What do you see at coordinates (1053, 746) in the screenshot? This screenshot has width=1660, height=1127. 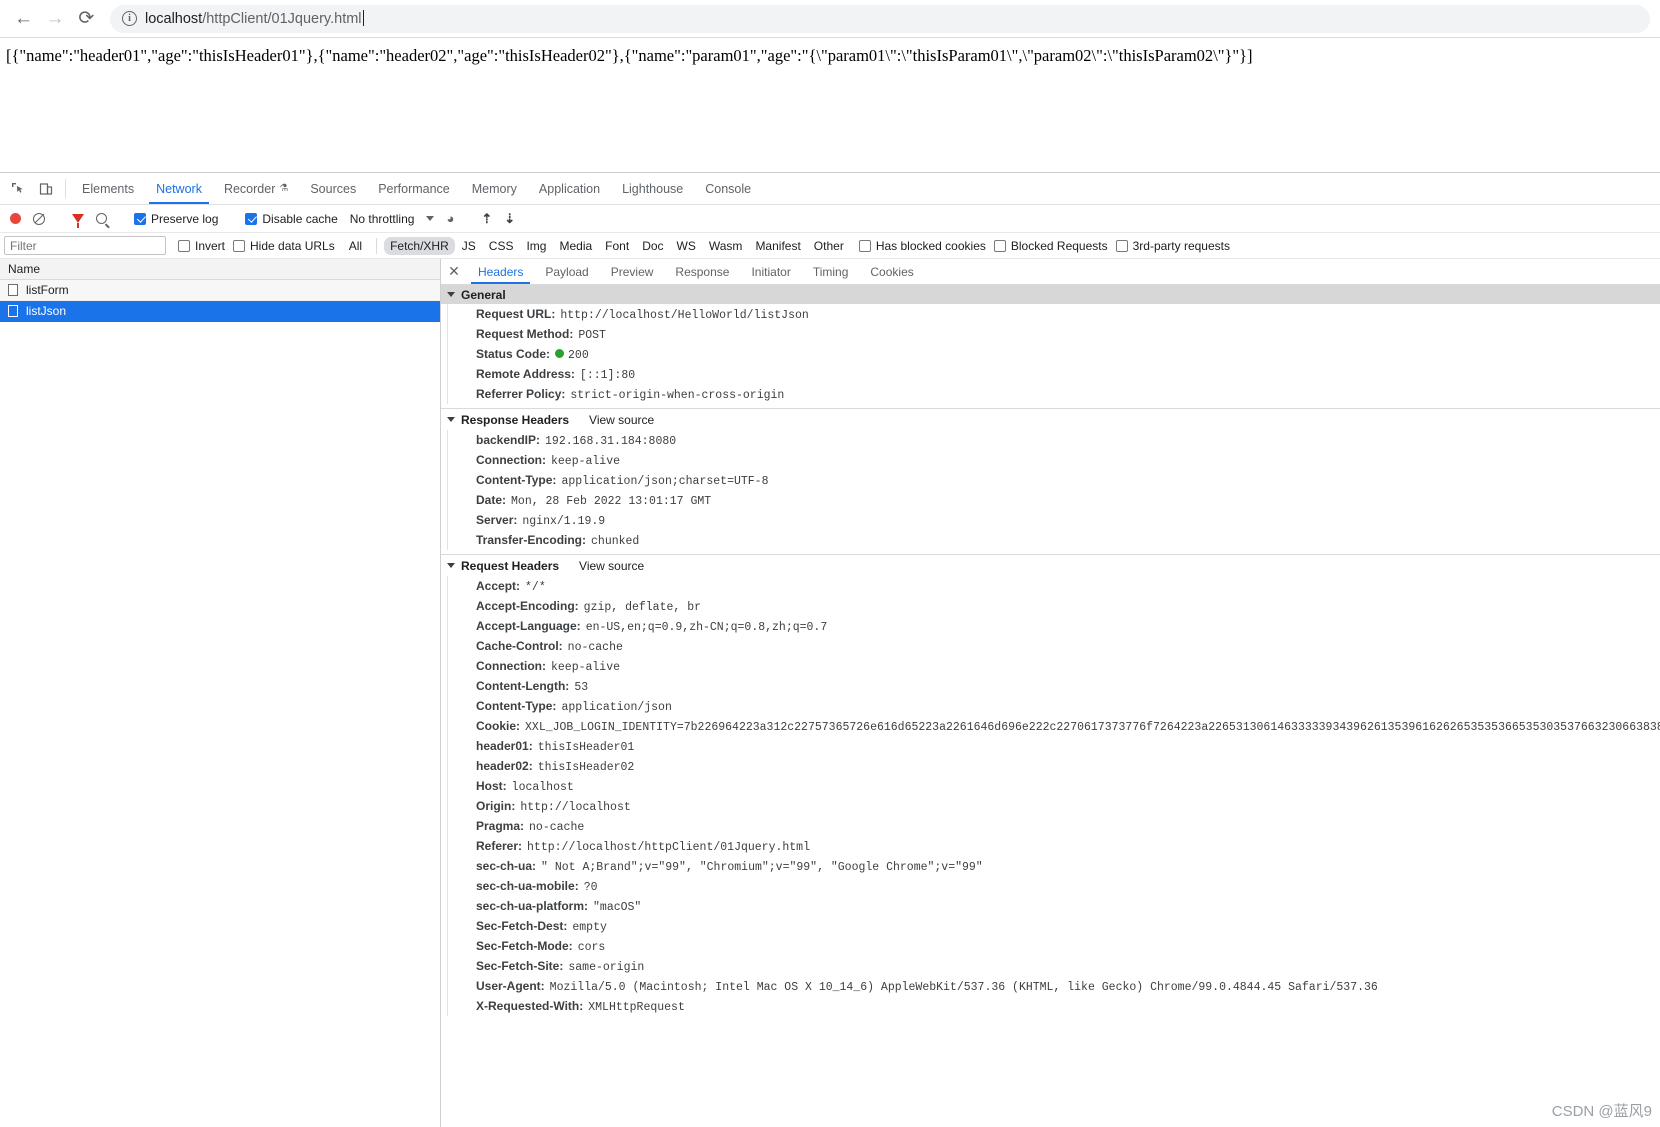 I see `header-row: header01: thisIsHeader01` at bounding box center [1053, 746].